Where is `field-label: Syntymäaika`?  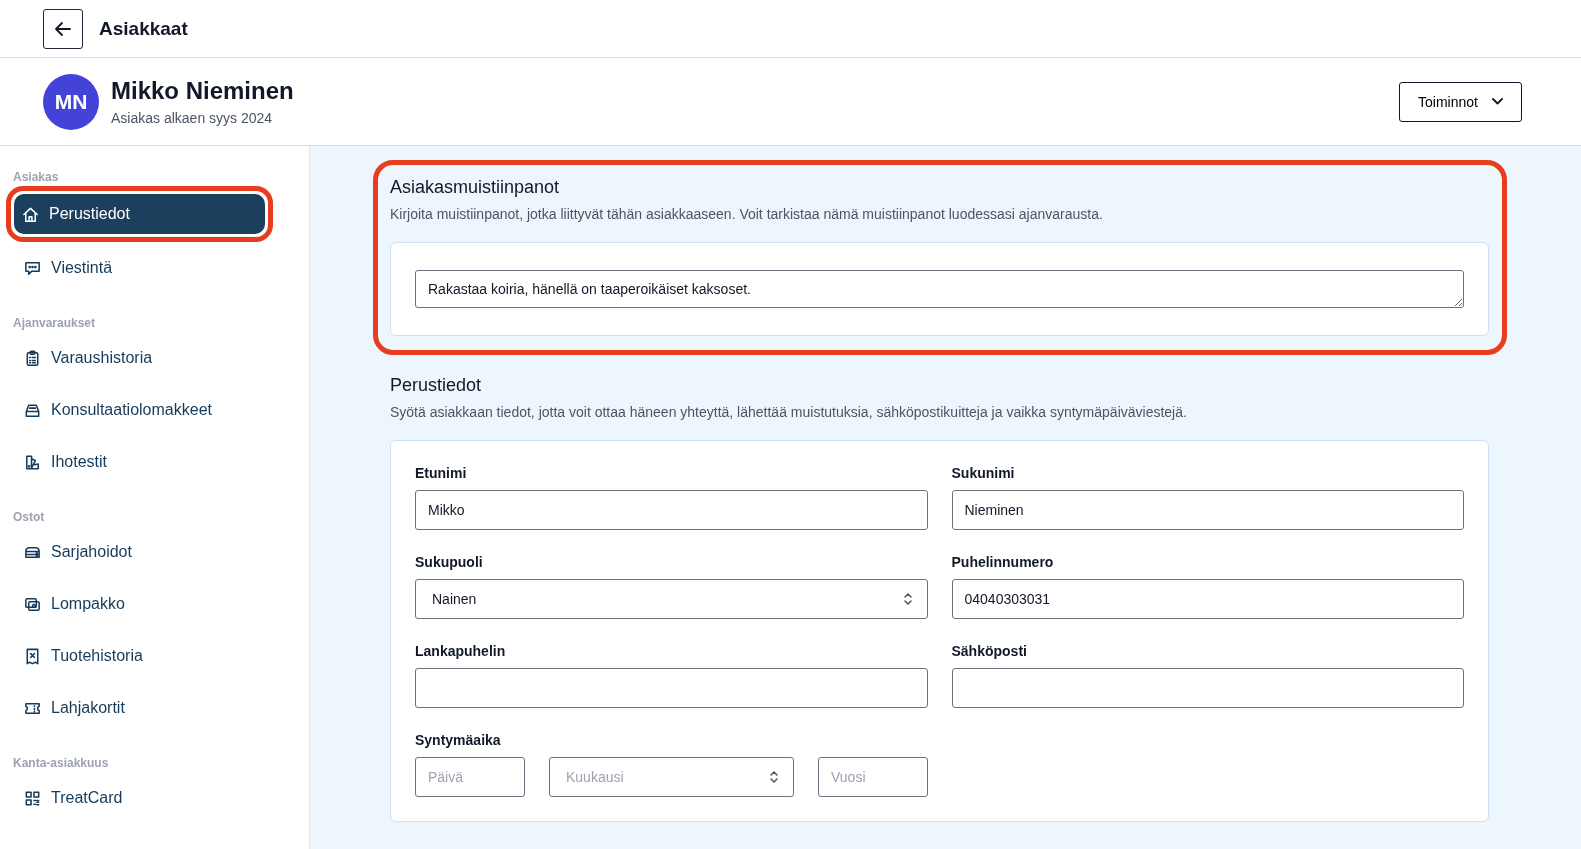
field-label: Syntymäaika is located at coordinates (458, 740).